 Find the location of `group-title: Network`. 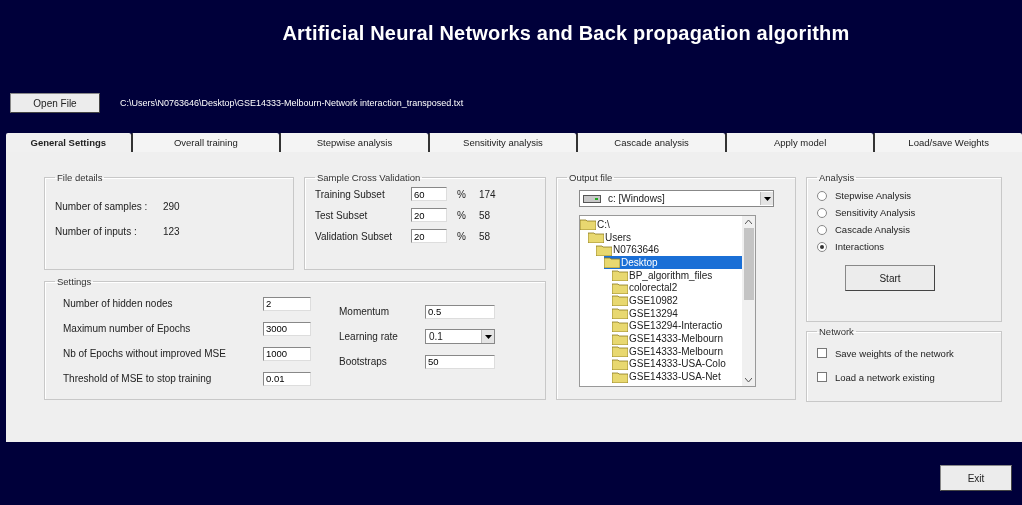

group-title: Network is located at coordinates (836, 331).